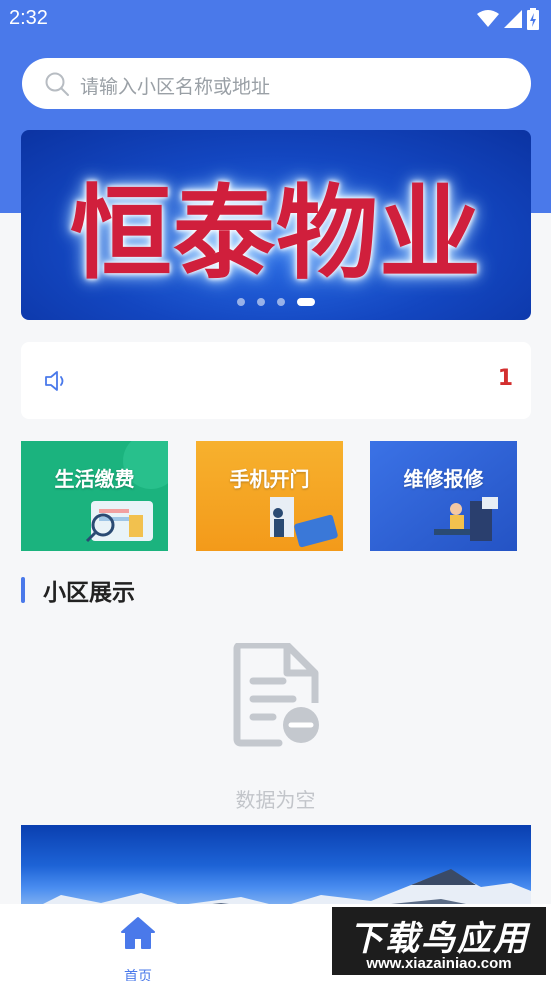 The width and height of the screenshot is (551, 981). I want to click on notice-text: 1, so click(505, 378).